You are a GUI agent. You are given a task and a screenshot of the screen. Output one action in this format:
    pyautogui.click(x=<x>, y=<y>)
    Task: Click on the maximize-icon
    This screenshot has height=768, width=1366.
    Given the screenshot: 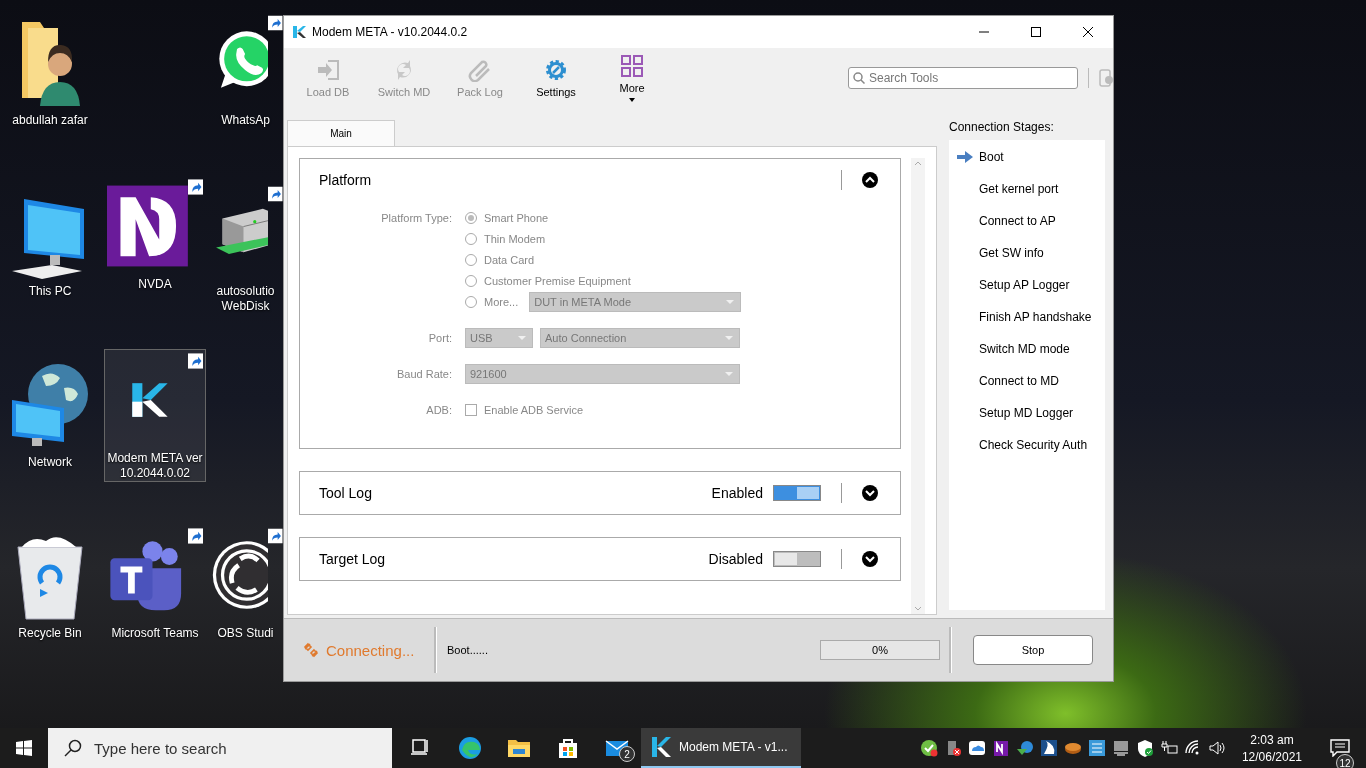 What is the action you would take?
    pyautogui.click(x=1036, y=32)
    